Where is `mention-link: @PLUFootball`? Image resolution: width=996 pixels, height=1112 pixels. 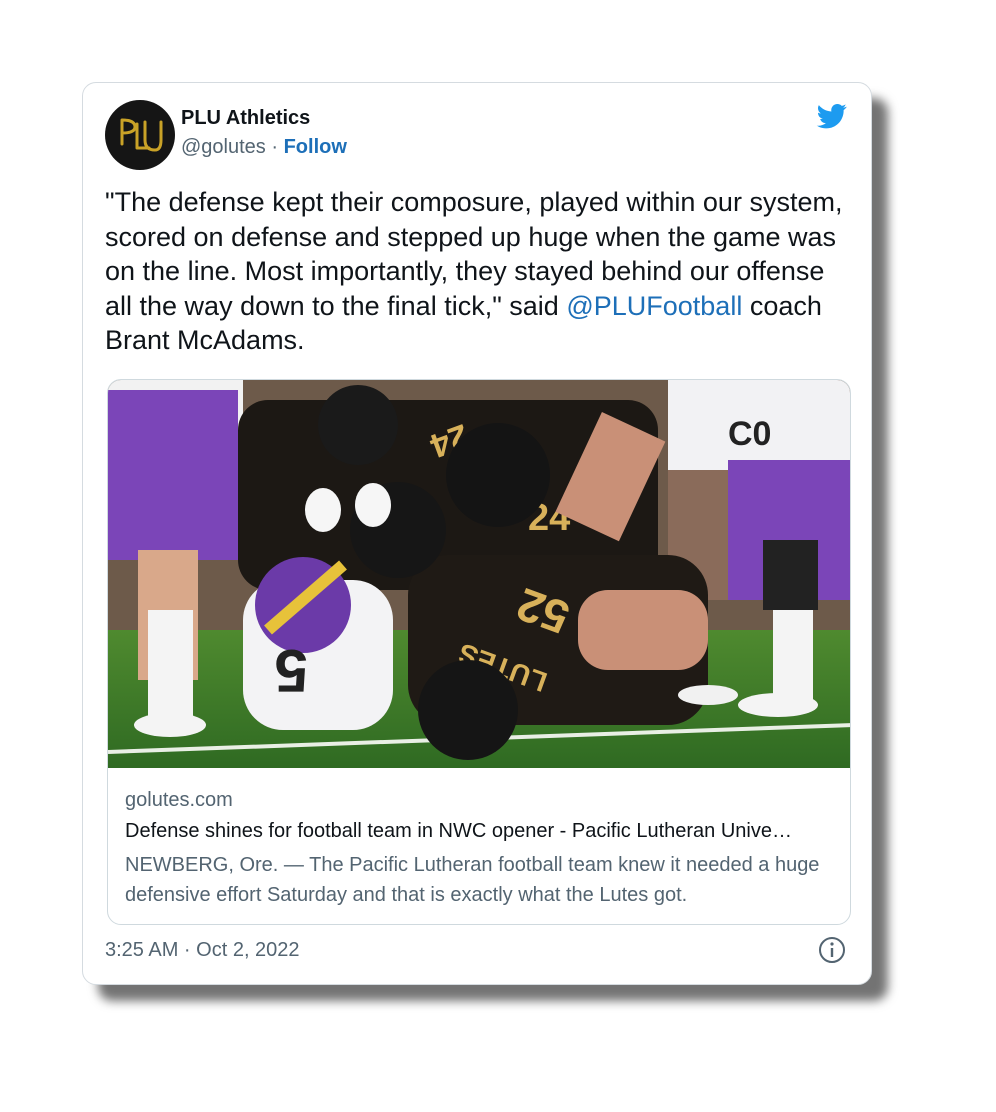
mention-link: @PLUFootball is located at coordinates (654, 306).